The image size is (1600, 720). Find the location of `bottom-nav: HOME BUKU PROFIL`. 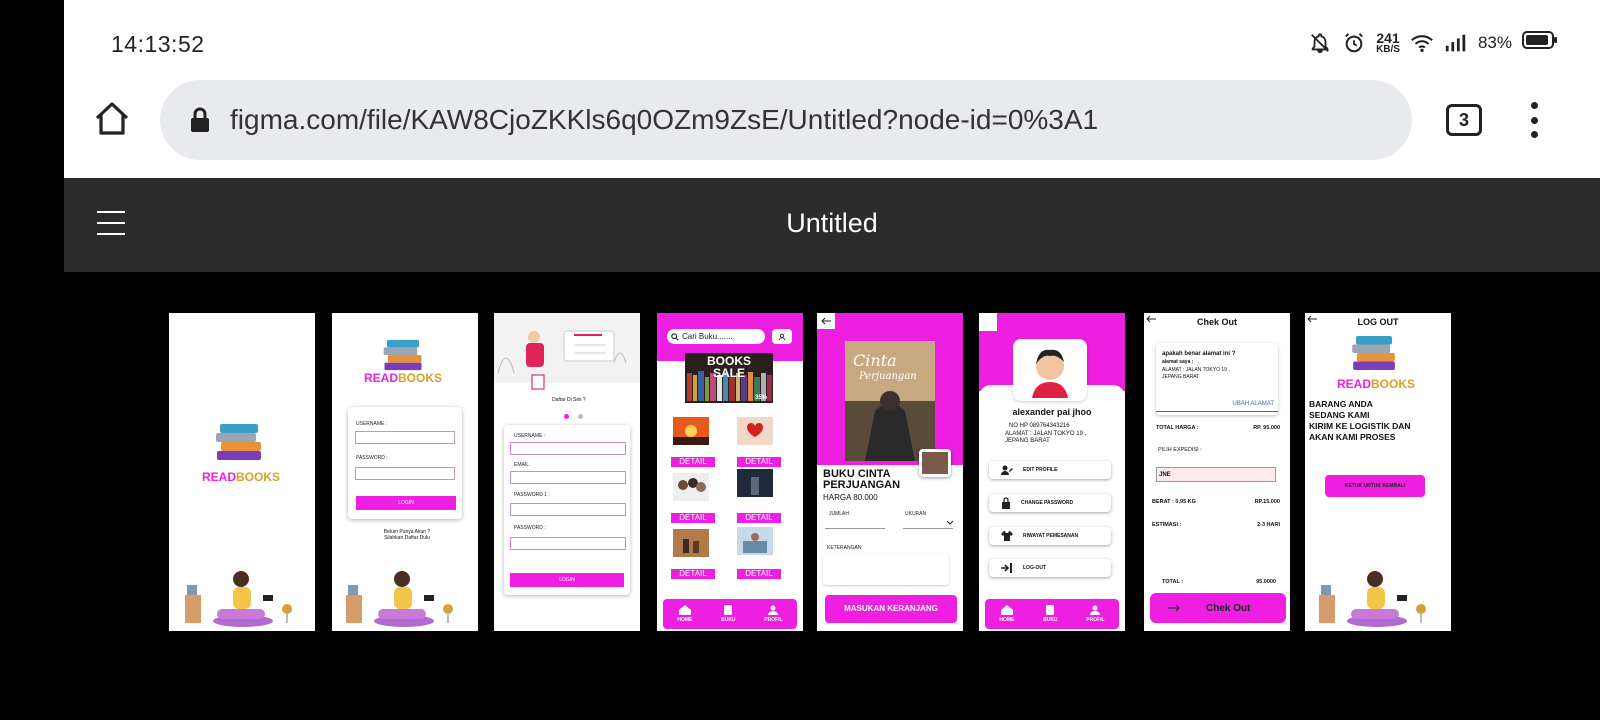

bottom-nav: HOME BUKU PROFIL is located at coordinates (1052, 614).